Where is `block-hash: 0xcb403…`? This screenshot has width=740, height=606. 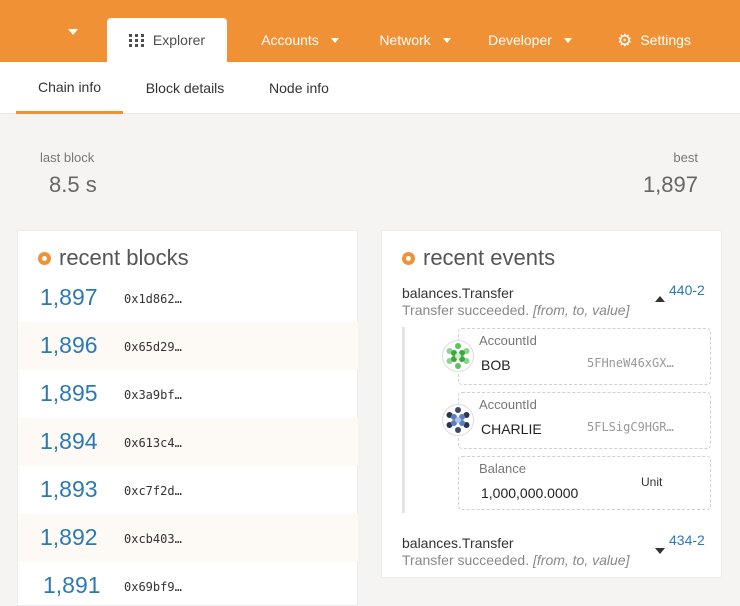 block-hash: 0xcb403… is located at coordinates (153, 539).